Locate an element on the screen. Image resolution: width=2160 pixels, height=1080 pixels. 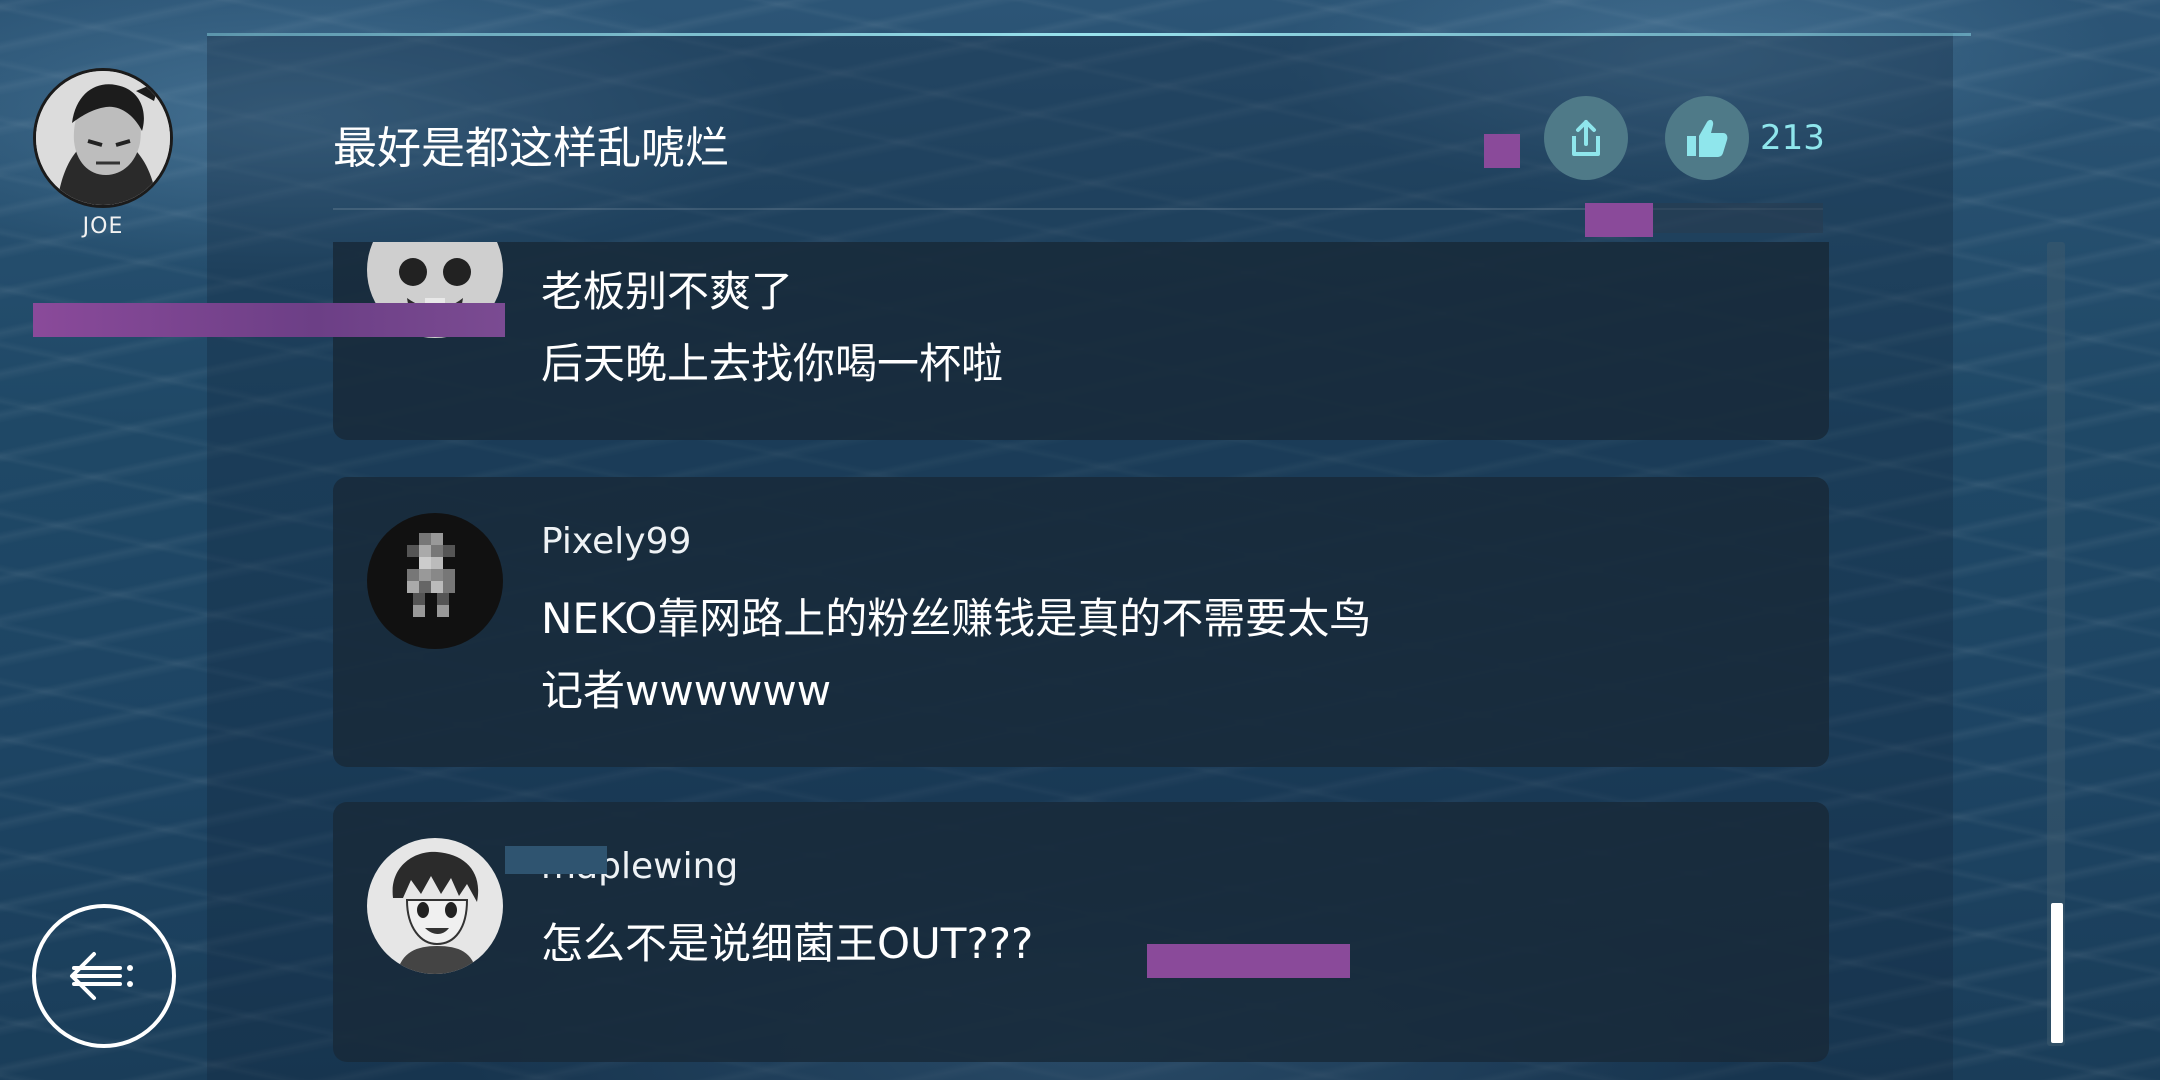
comment-text-line: 记者wwwwww is located at coordinates (686, 690).